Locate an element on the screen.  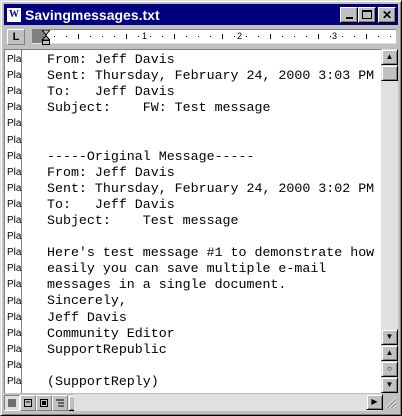
print-layout-view-button is located at coordinates (44, 402).